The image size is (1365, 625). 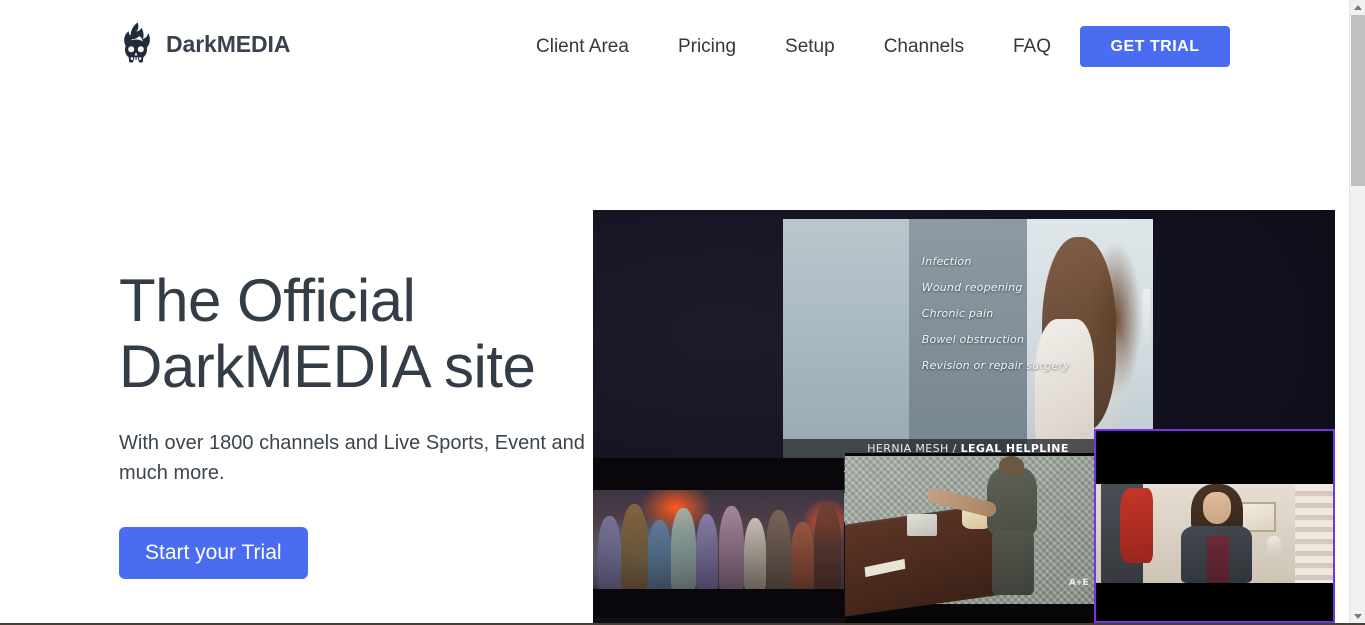 I want to click on nav-item-faq: FAQ, so click(x=1032, y=47).